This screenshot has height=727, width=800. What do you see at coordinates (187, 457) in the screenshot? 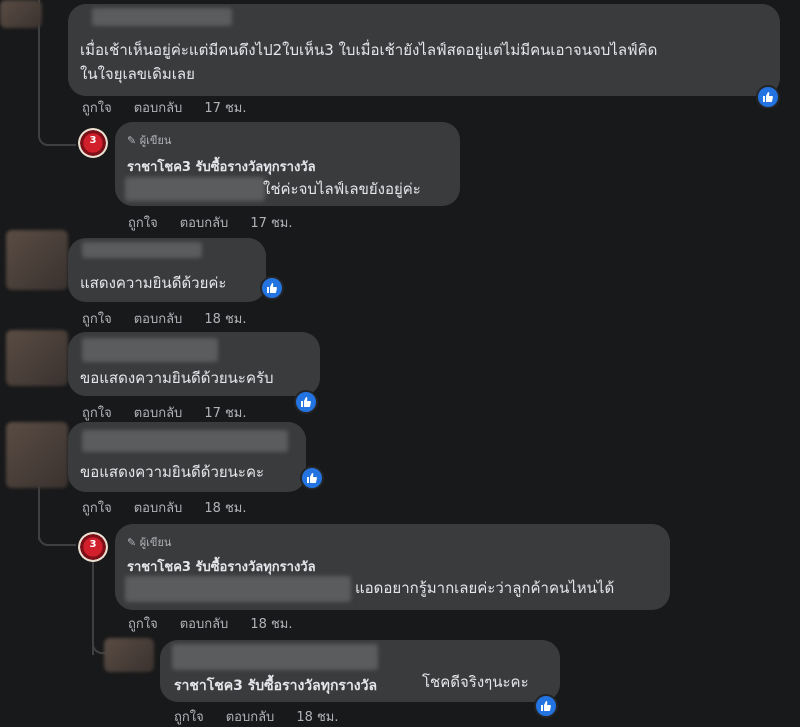
I see `comment-bubble: ขอแสดงความยินดีด้วยนะคะ` at bounding box center [187, 457].